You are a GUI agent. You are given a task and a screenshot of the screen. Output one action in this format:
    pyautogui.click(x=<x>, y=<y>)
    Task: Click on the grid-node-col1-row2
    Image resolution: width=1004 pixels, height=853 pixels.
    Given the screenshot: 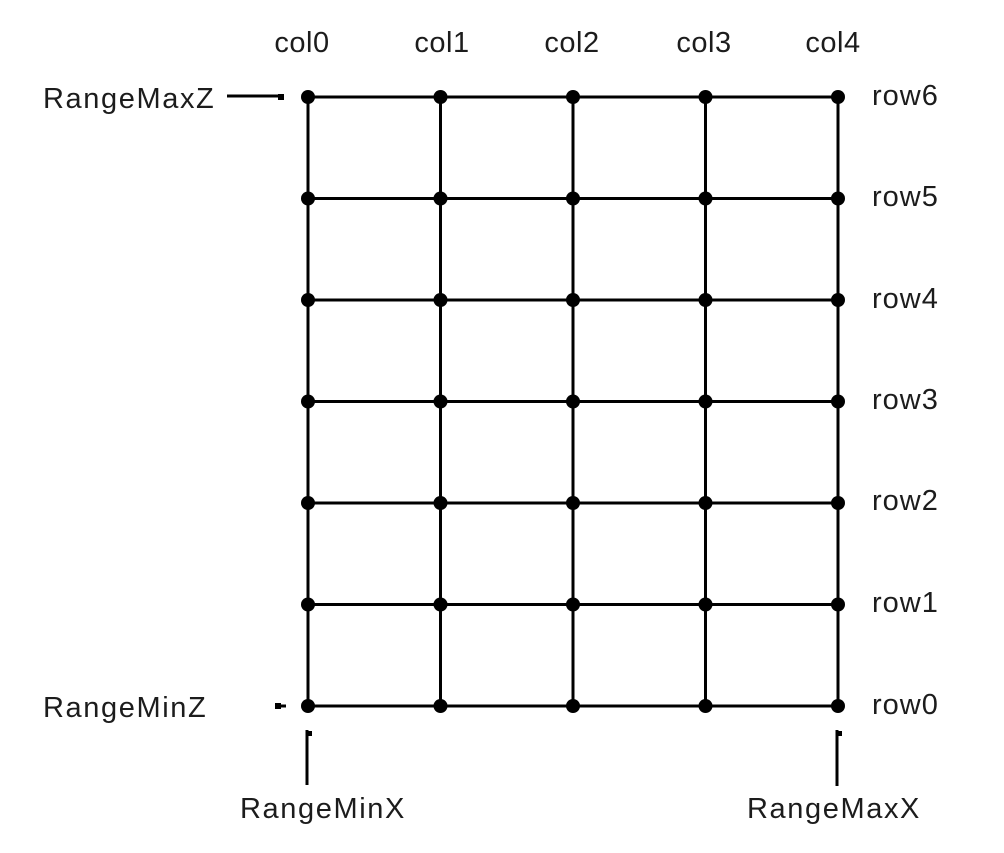 What is the action you would take?
    pyautogui.click(x=440, y=503)
    